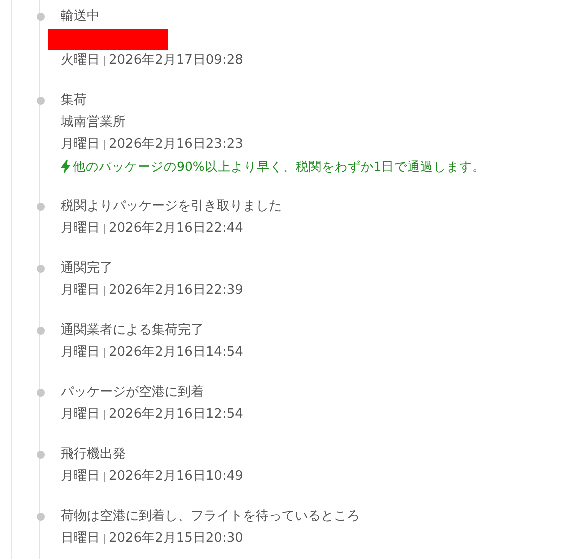 This screenshot has height=559, width=587. Describe the element at coordinates (80, 539) in the screenshot. I see `event-day: 日曜日` at that location.